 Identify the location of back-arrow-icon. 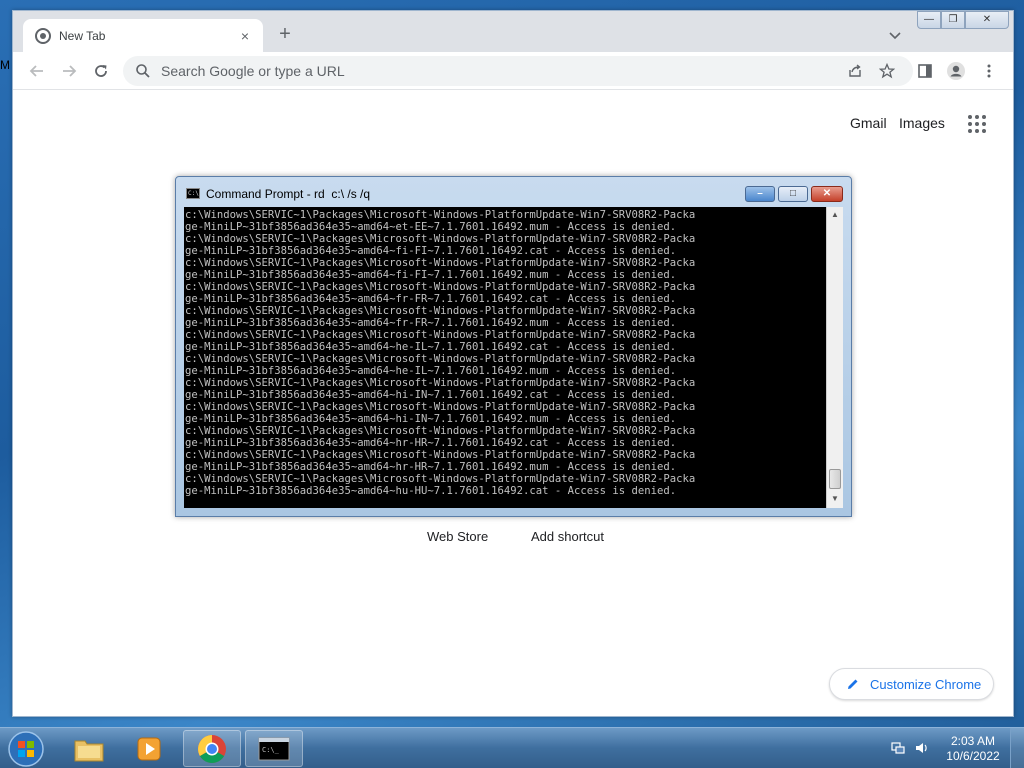
(37, 71).